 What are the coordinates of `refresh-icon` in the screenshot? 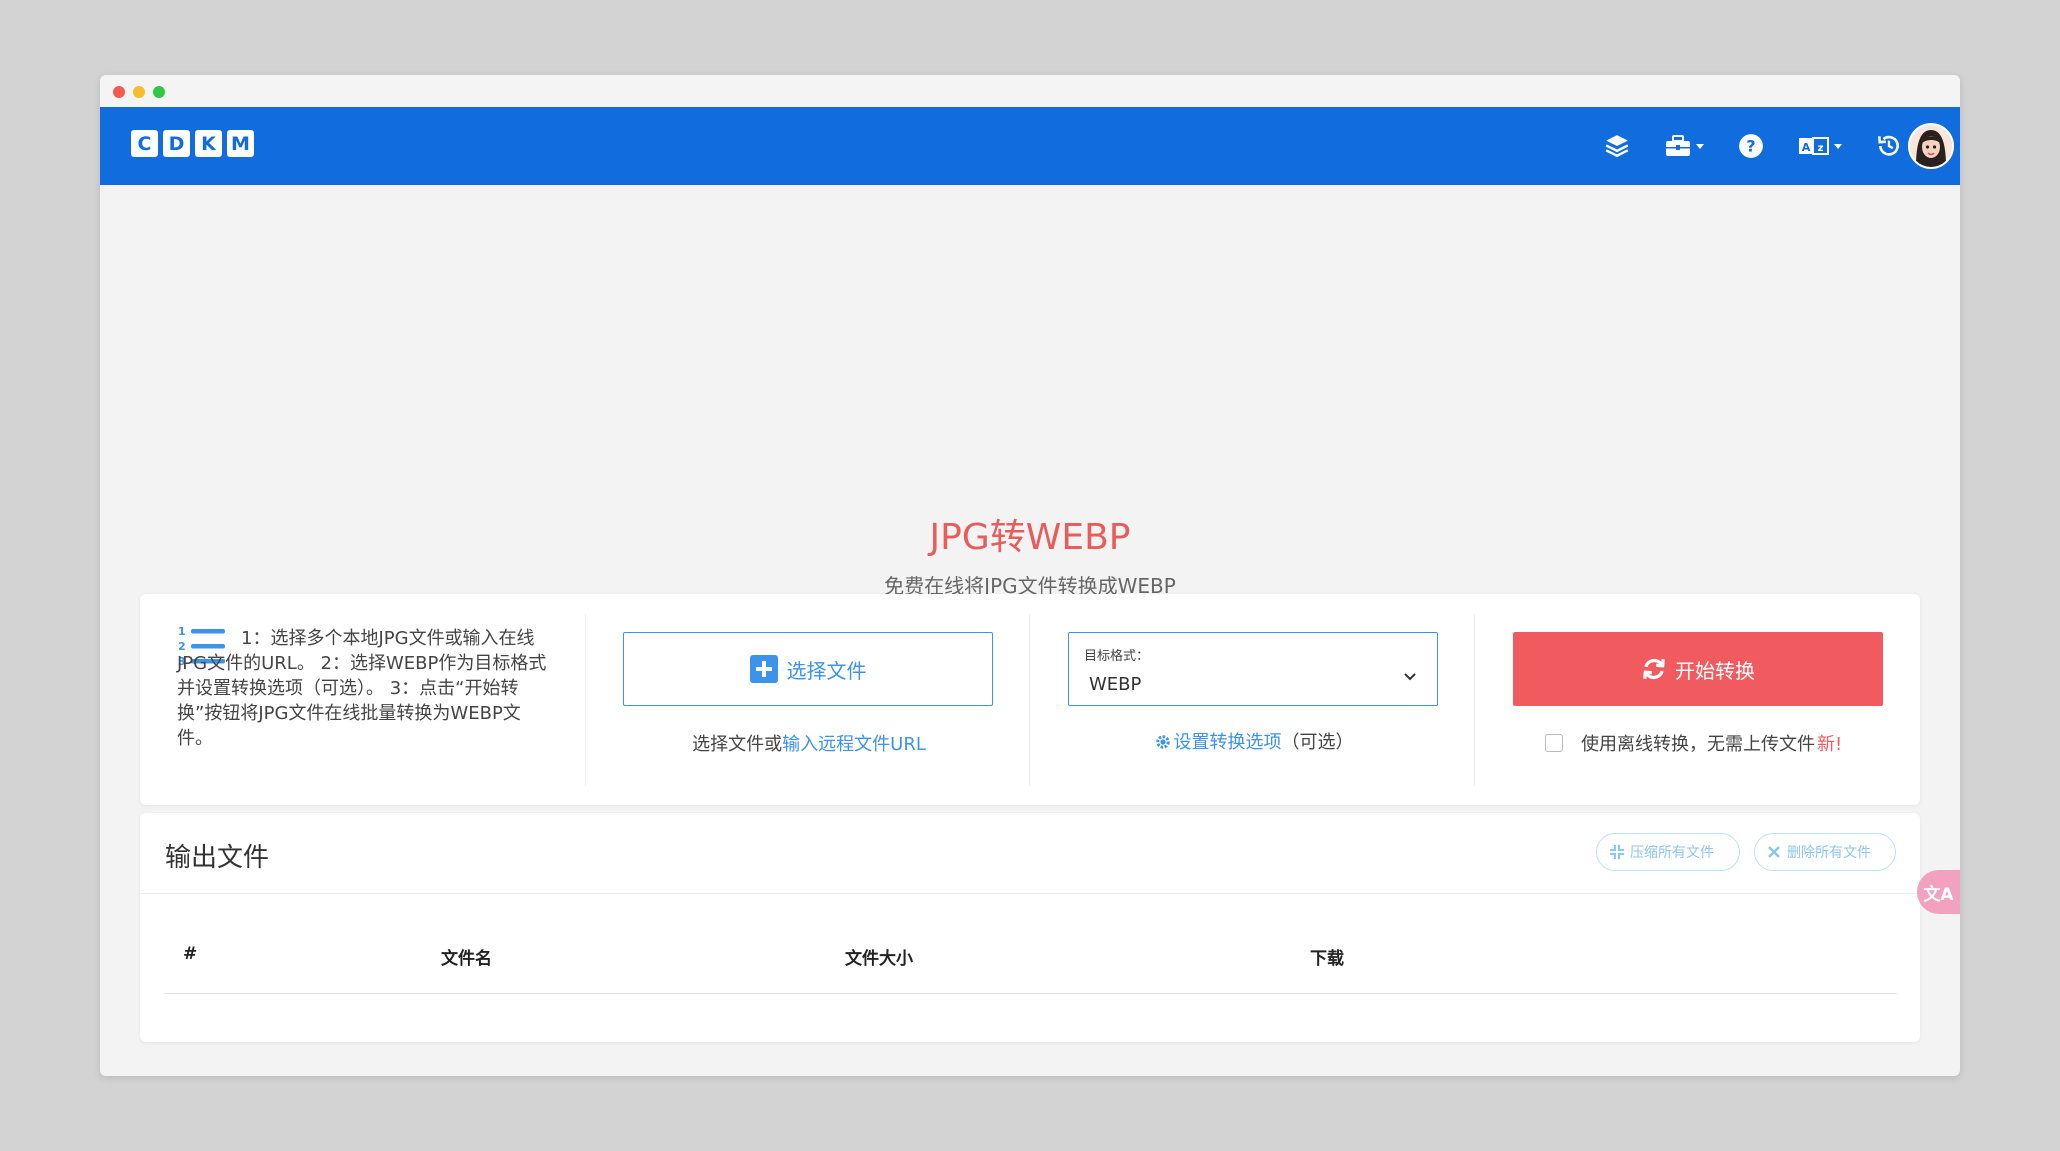 It's located at (1654, 669).